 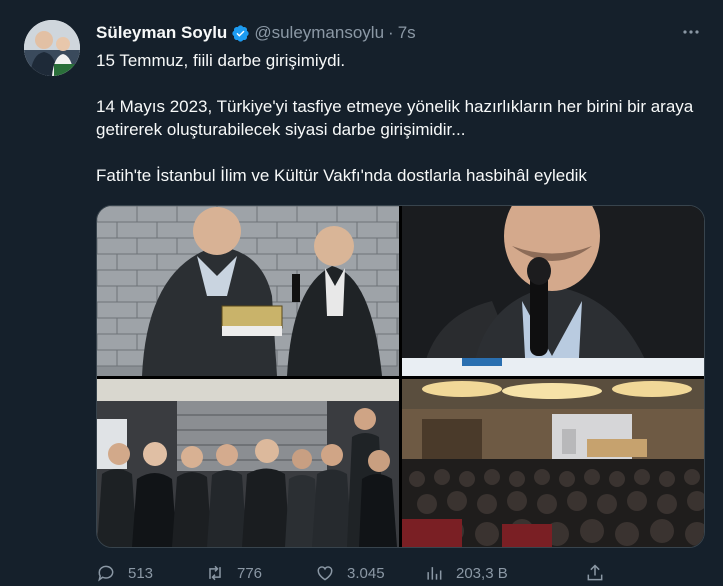 I want to click on more-options-icon, so click(x=691, y=32).